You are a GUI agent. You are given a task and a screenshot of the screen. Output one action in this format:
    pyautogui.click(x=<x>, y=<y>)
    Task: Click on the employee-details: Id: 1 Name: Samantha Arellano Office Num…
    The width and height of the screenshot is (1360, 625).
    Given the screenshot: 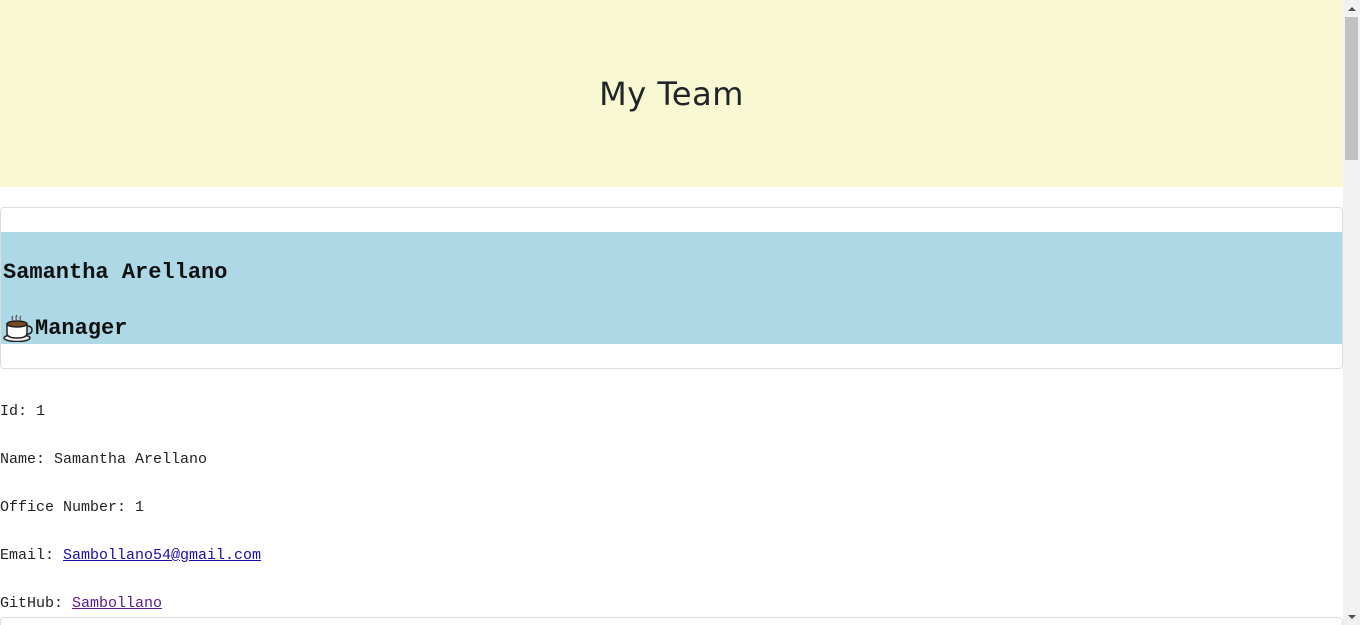 What is the action you would take?
    pyautogui.click(x=130, y=514)
    